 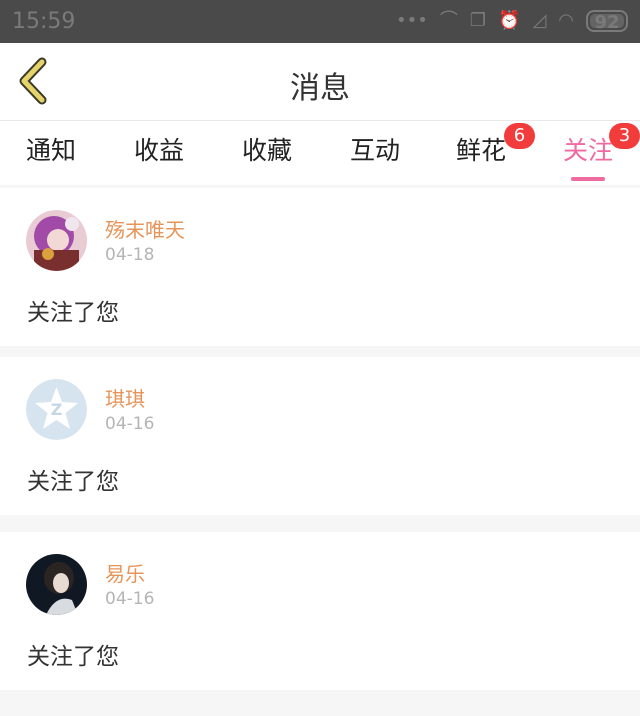 I want to click on tab-interactions: 互动, so click(x=375, y=149).